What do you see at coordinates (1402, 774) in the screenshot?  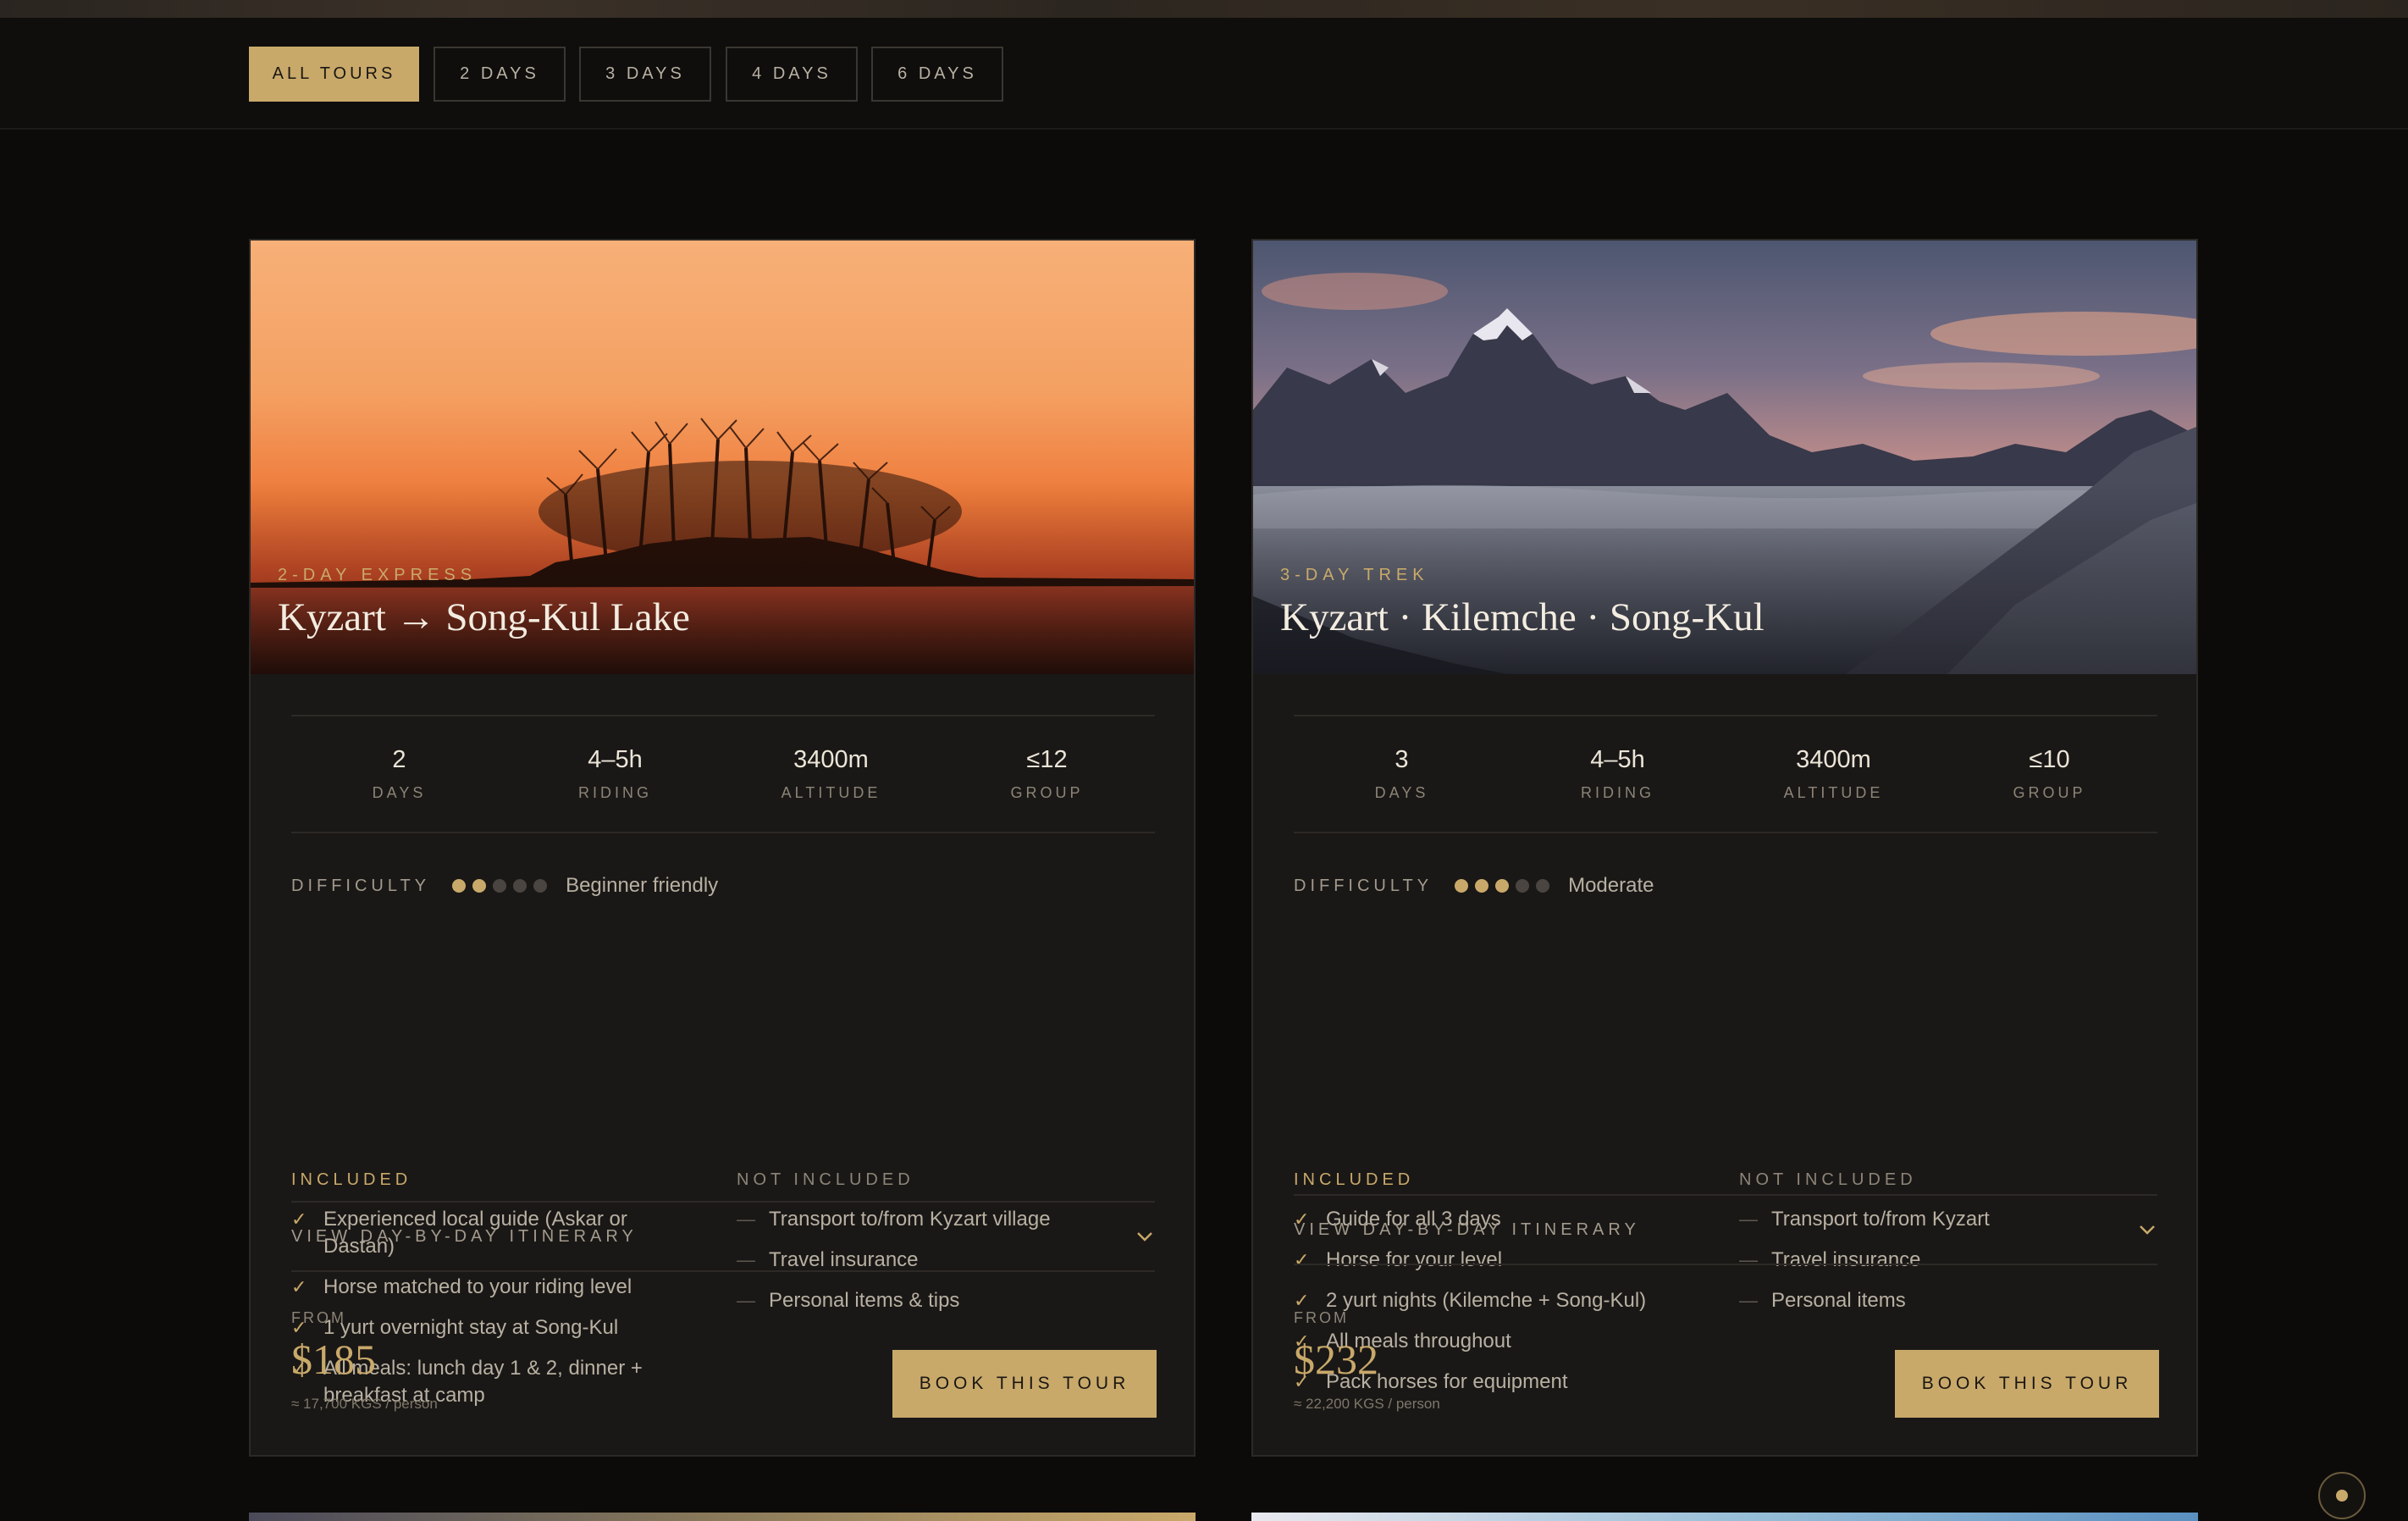 I see `stat-days: 3 DAYS` at bounding box center [1402, 774].